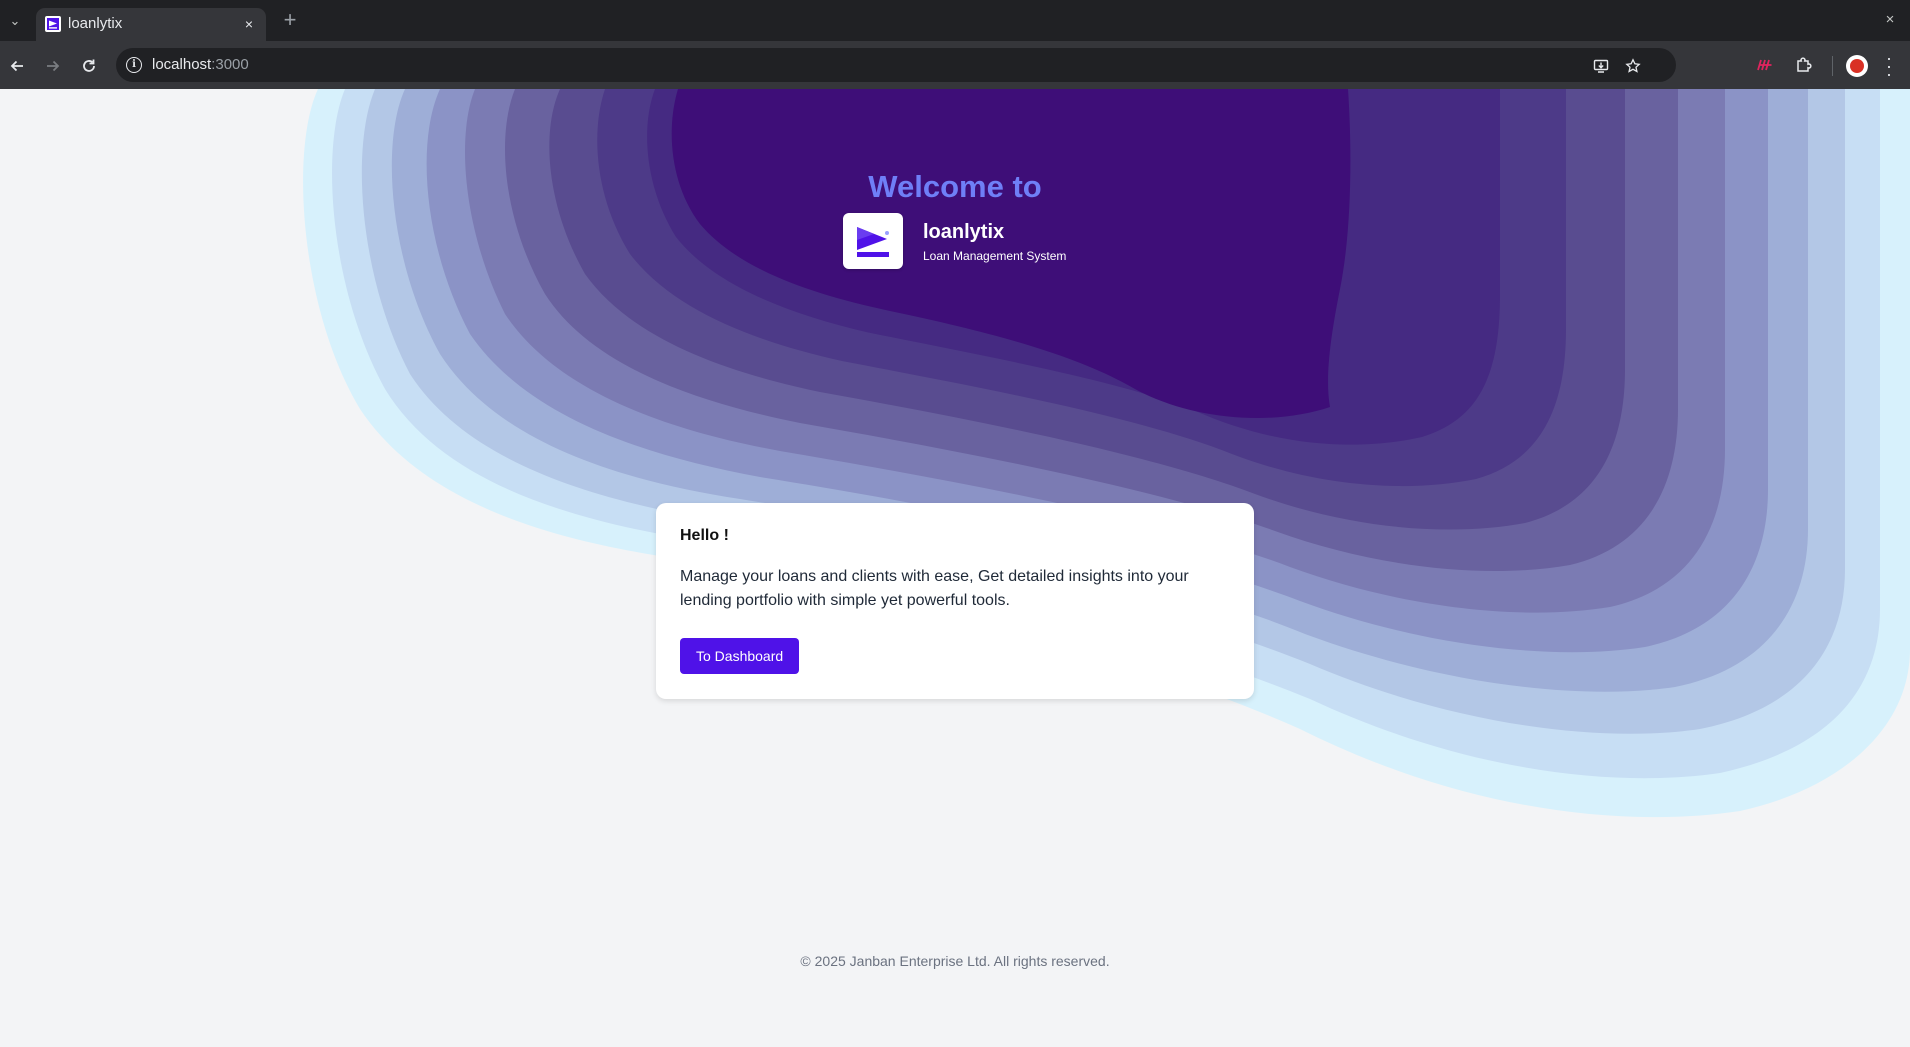 The height and width of the screenshot is (1047, 1910). I want to click on profile-avatar, so click(1857, 66).